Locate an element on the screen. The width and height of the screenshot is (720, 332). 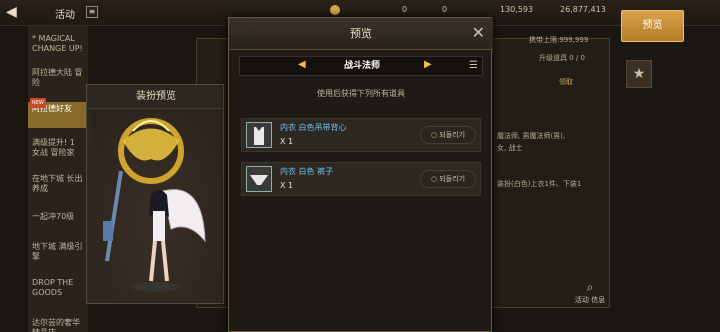
modal-title: 预览 is located at coordinates (361, 33).